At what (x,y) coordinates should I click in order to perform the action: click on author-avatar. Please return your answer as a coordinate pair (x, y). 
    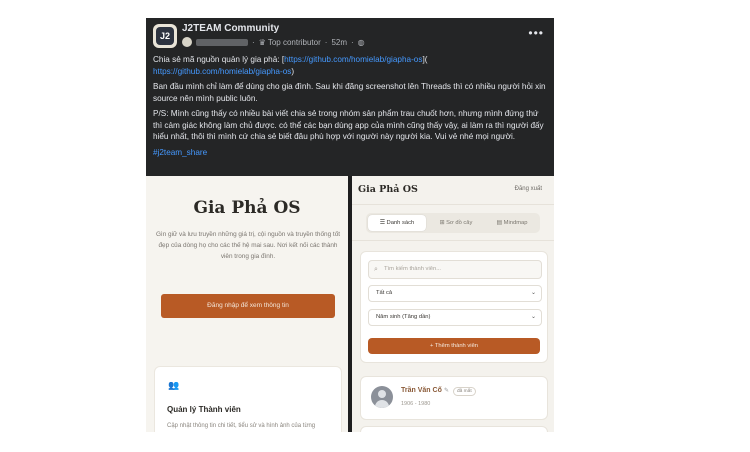
    Looking at the image, I should click on (187, 42).